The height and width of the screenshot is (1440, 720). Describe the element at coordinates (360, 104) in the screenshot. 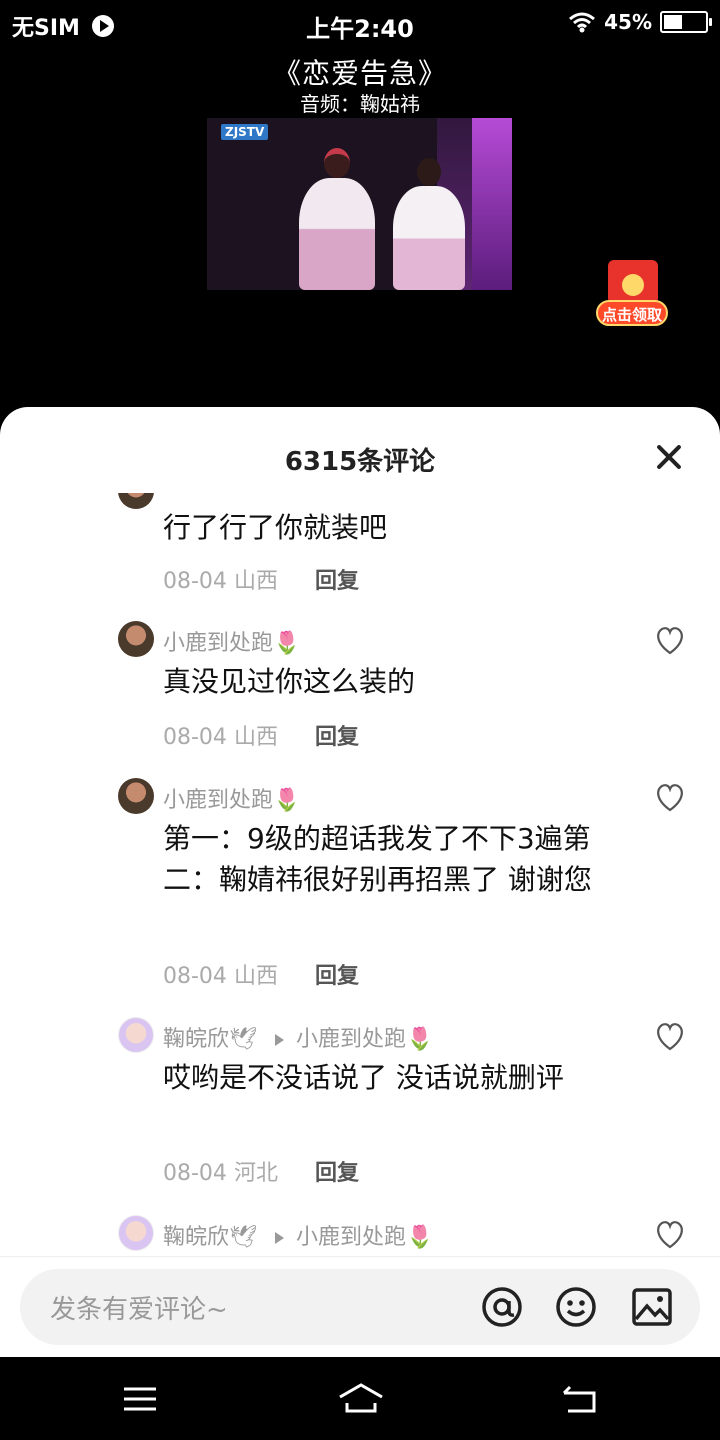

I see `video-subtitle: 音频：鞠姑祎` at that location.